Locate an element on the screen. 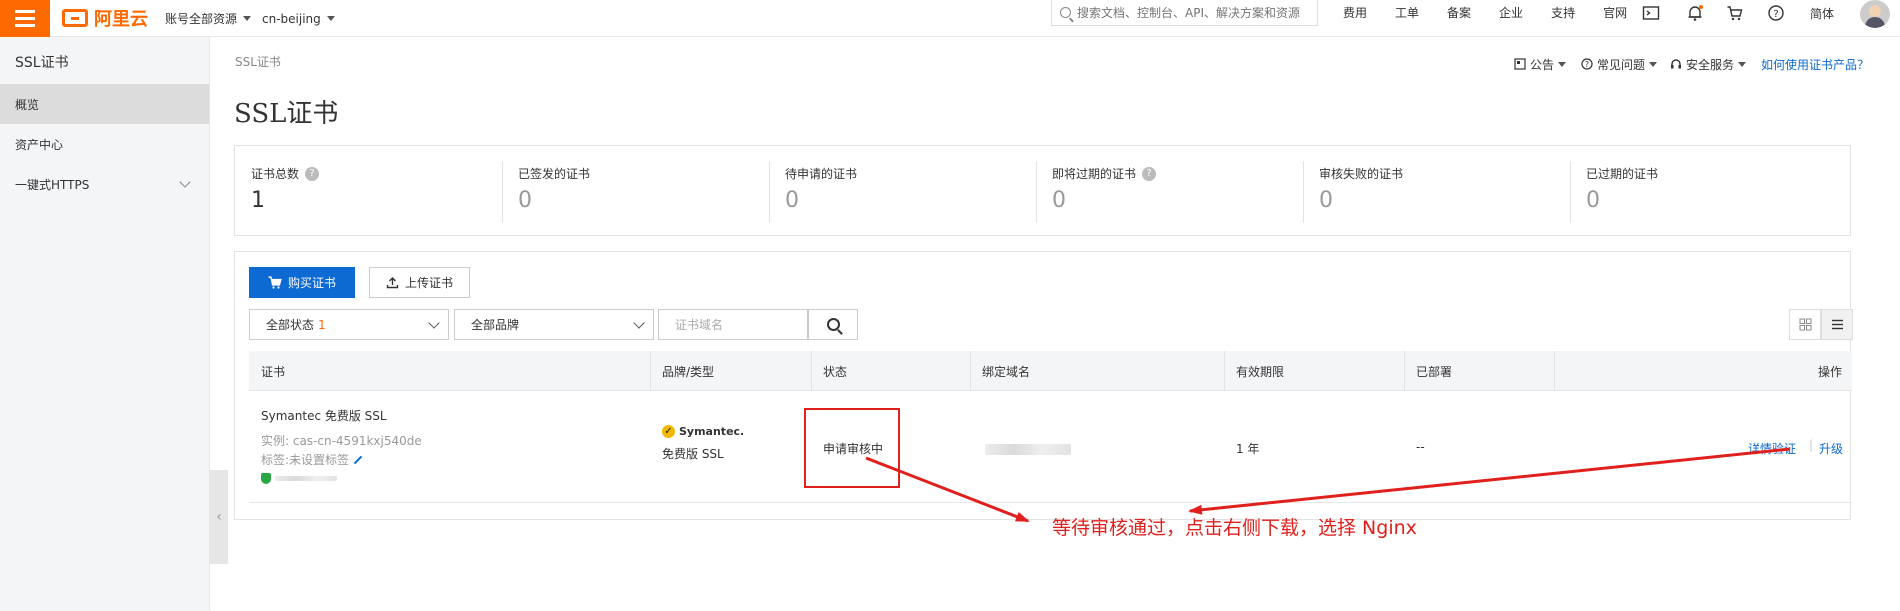 This screenshot has width=1900, height=611. arrow-to-note-left is located at coordinates (947, 489).